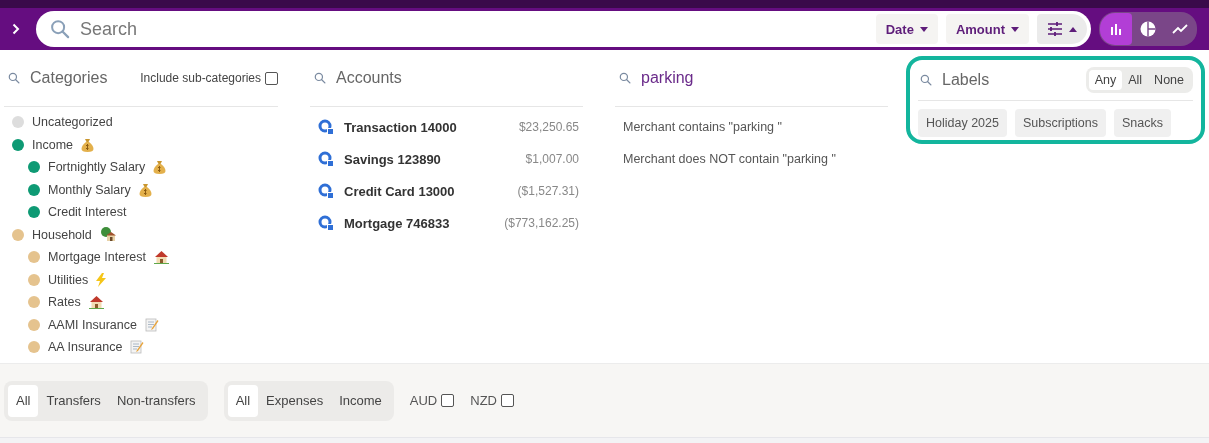 Image resolution: width=1209 pixels, height=443 pixels. I want to click on merchant-query: parking, so click(667, 78).